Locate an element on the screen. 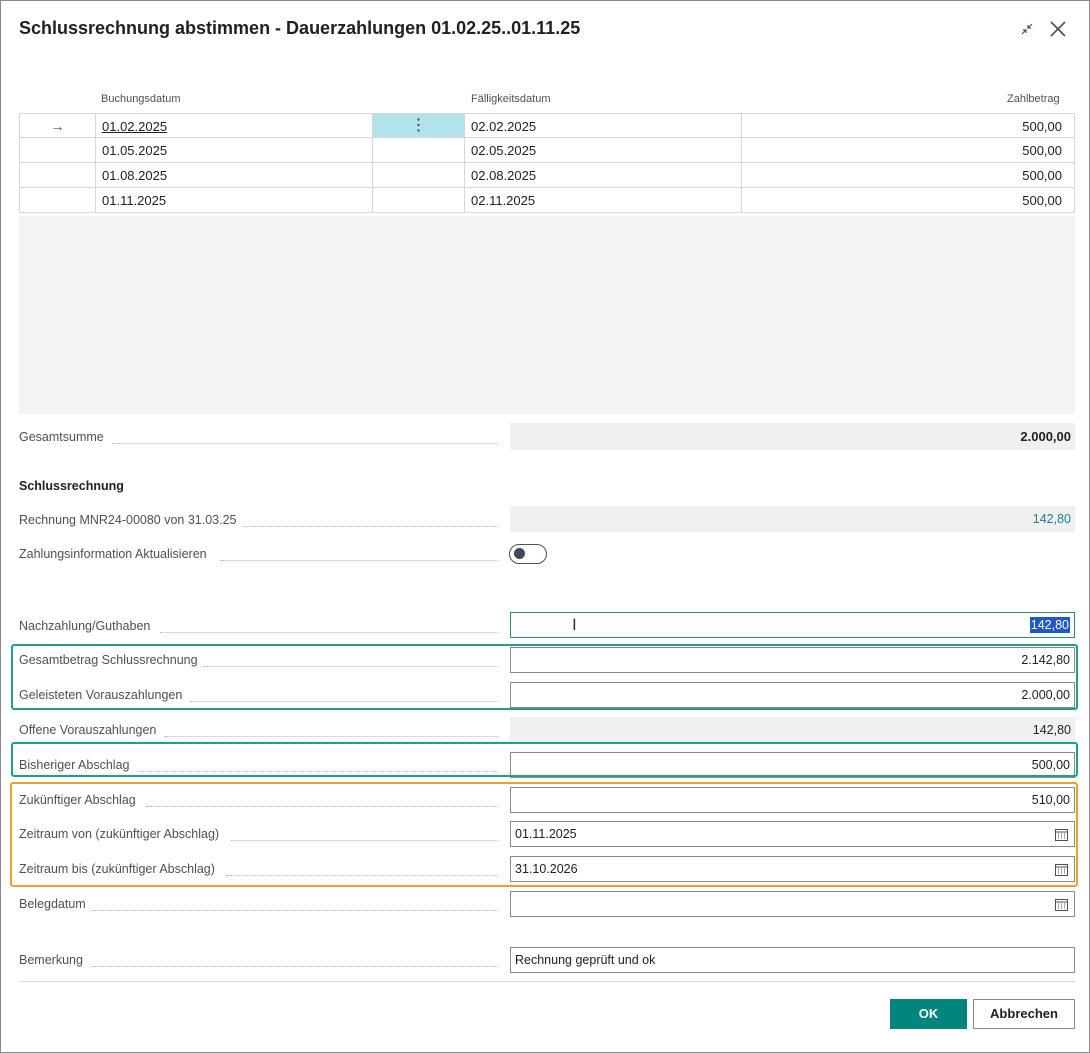  zahlungsinfo-label: Zahlungsinformation Aktualisieren is located at coordinates (113, 554).